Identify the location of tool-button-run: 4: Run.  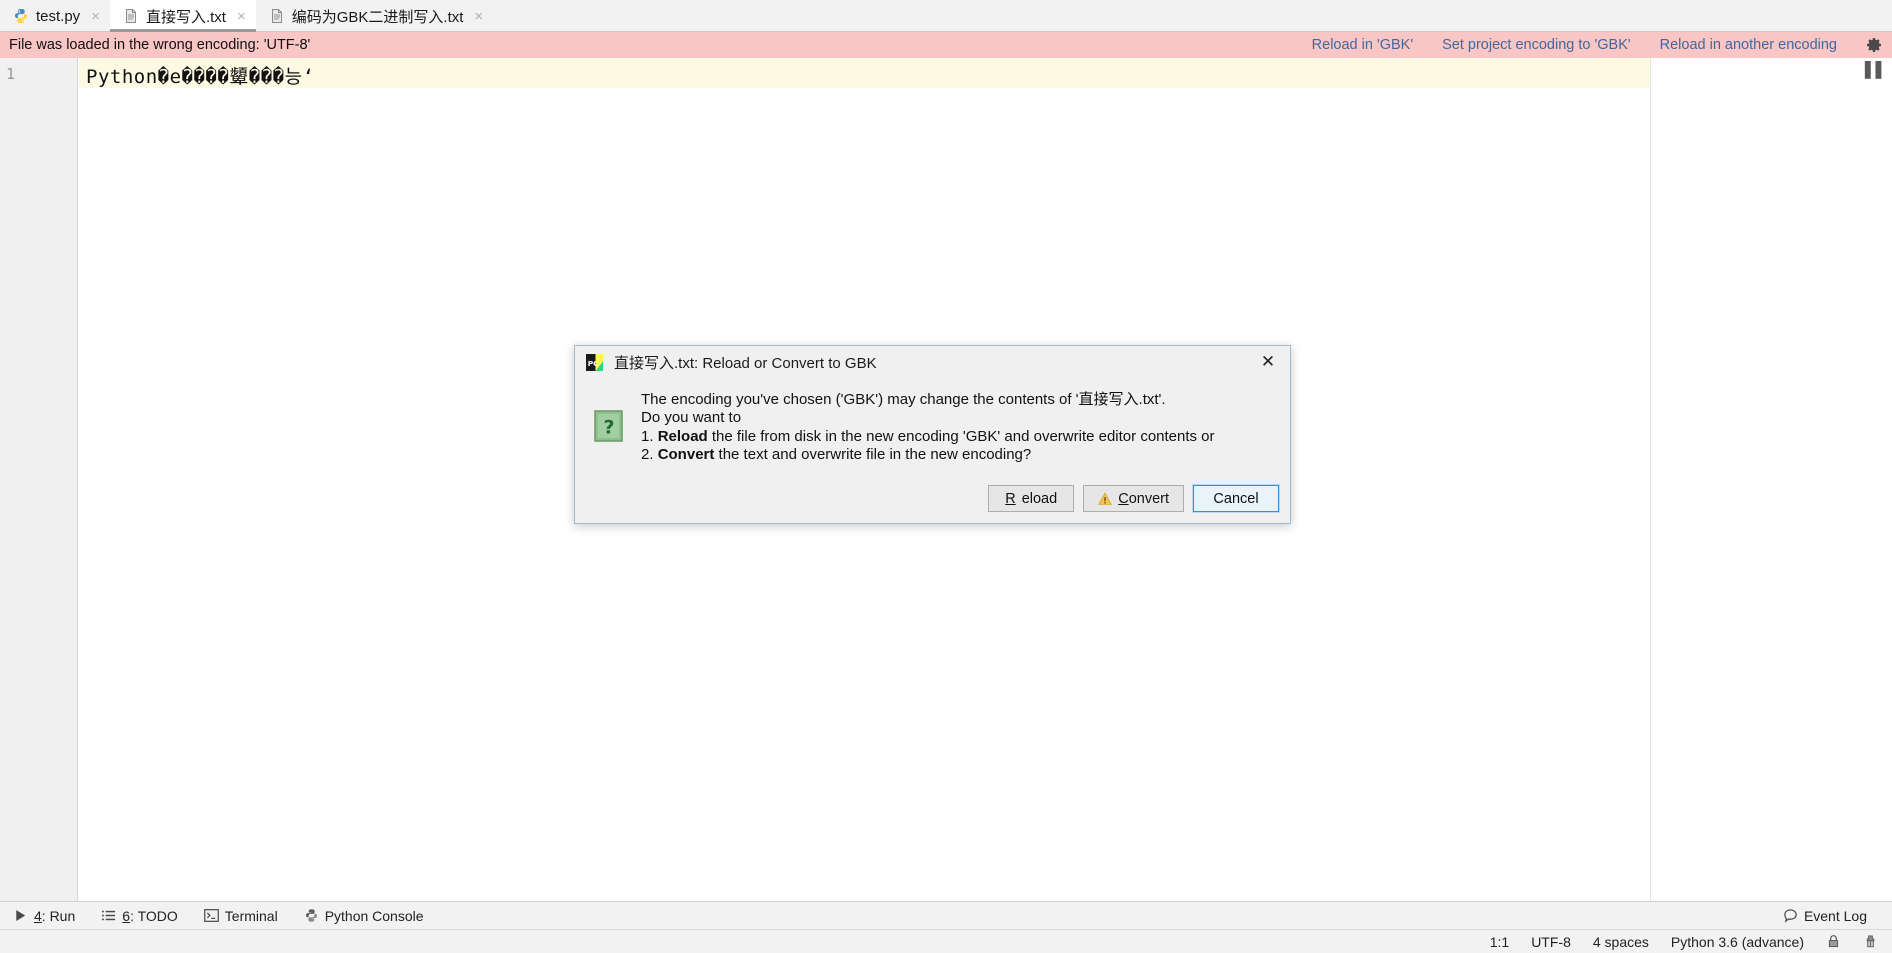
(44, 916).